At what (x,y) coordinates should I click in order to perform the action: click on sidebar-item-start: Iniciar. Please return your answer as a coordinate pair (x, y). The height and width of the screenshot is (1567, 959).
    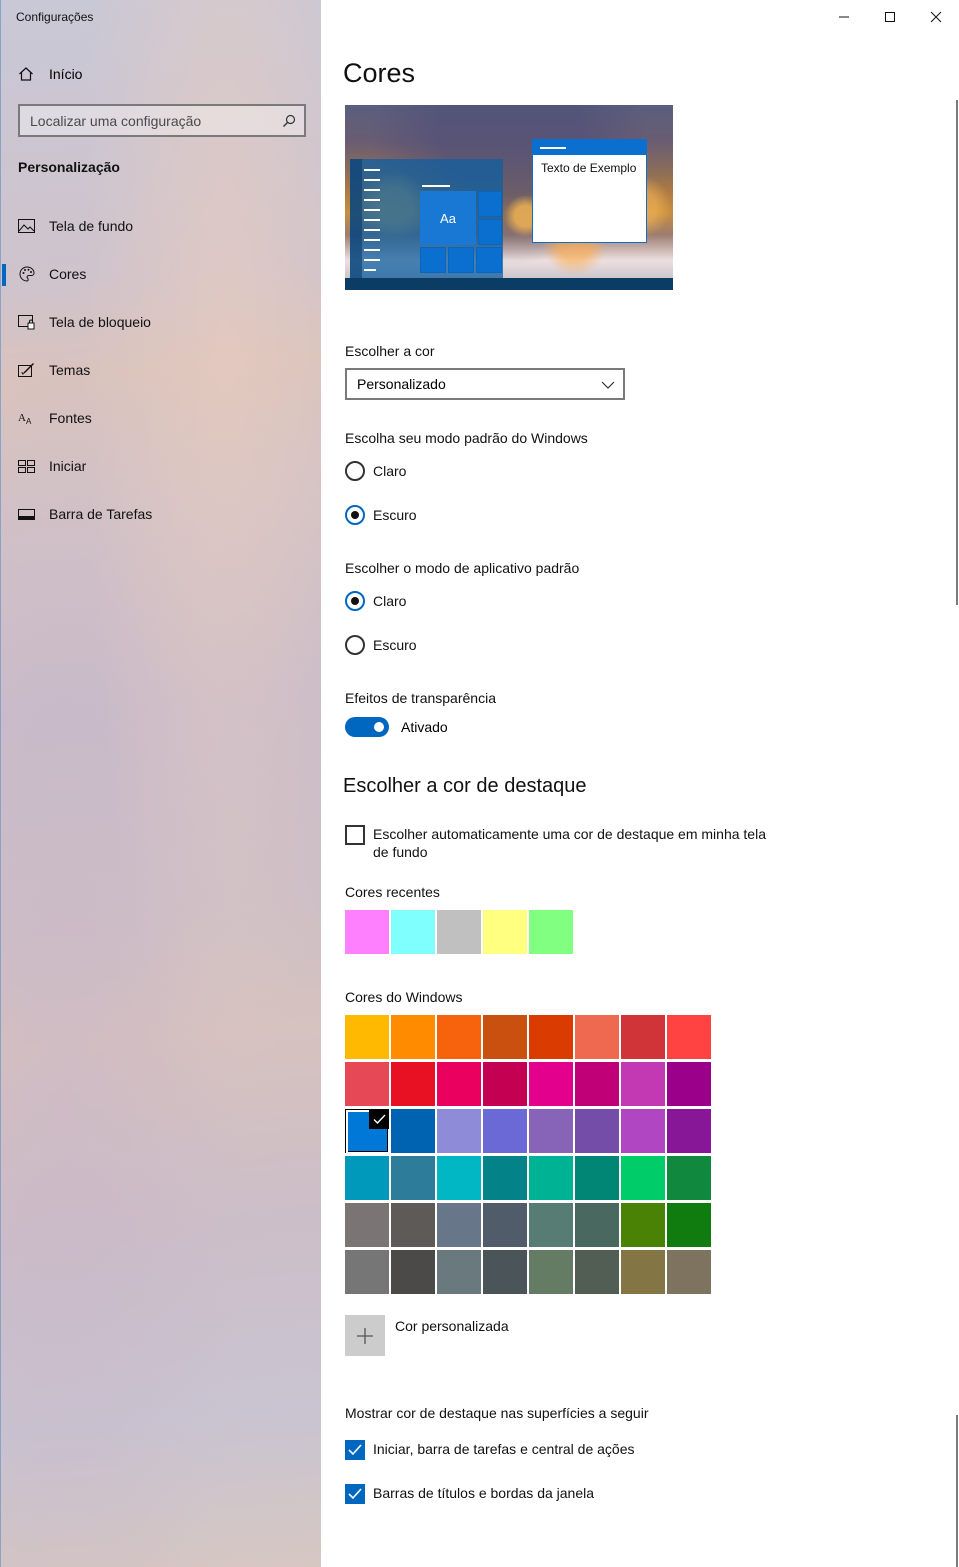
    Looking at the image, I should click on (161, 466).